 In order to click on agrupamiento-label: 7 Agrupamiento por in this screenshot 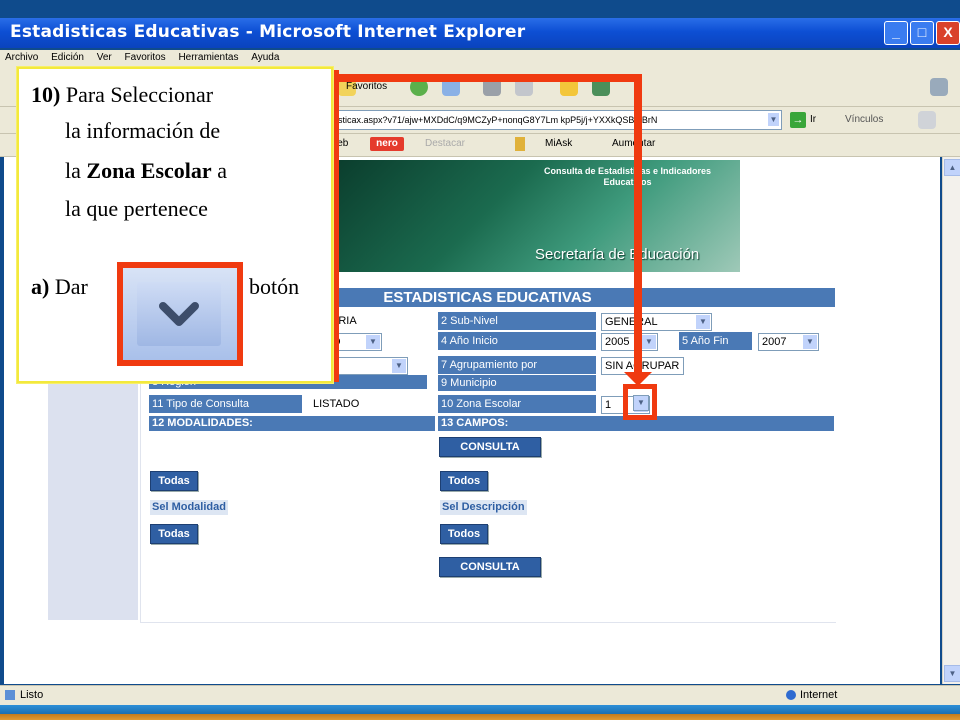, I will do `click(517, 365)`.